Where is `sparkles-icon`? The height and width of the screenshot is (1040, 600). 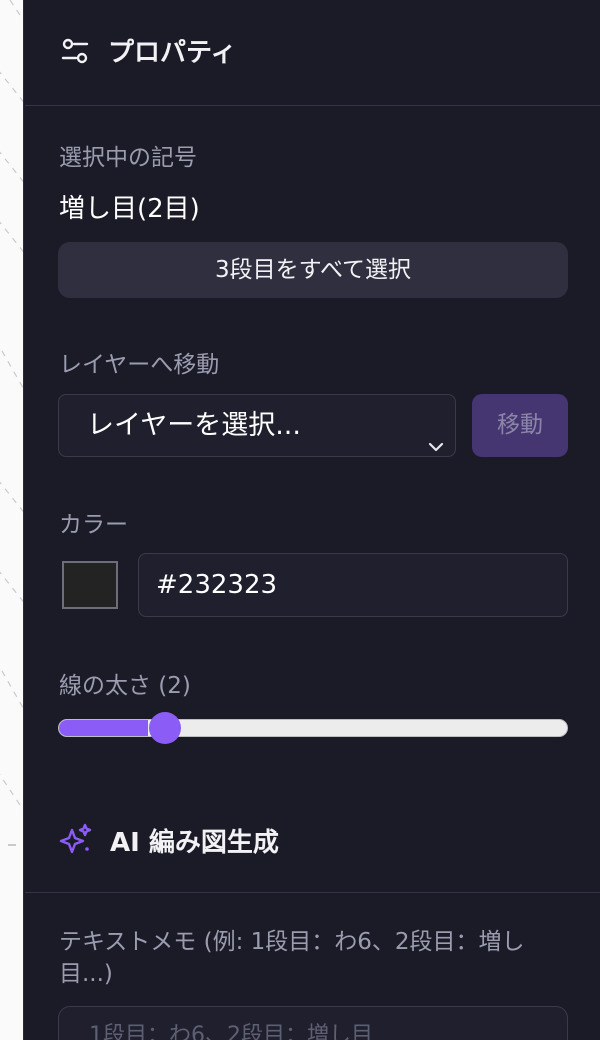
sparkles-icon is located at coordinates (76, 840).